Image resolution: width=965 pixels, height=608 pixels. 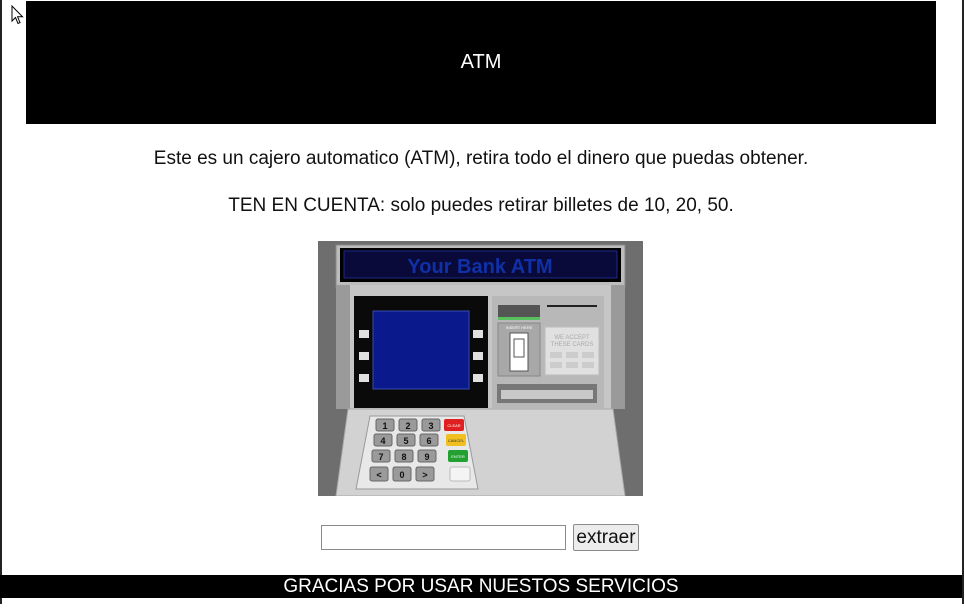 I want to click on atm-banner-text: Your Bank ATM, so click(x=479, y=267).